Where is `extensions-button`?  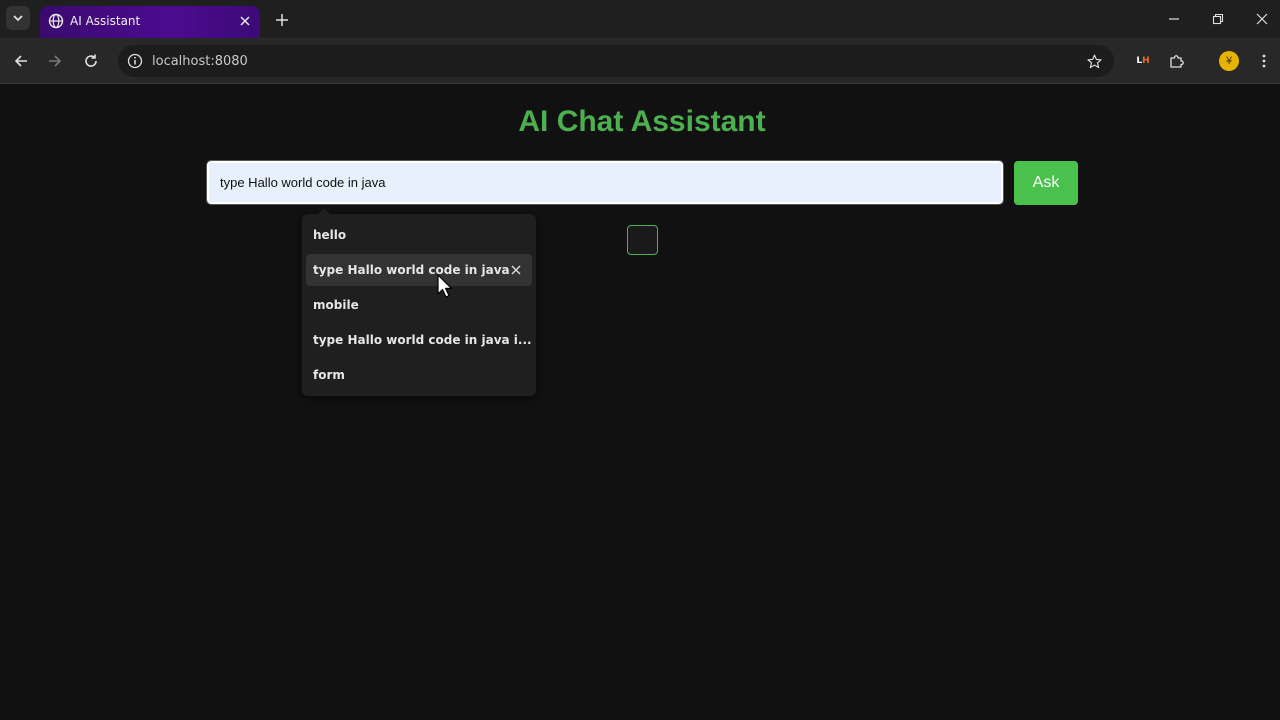
extensions-button is located at coordinates (1177, 61).